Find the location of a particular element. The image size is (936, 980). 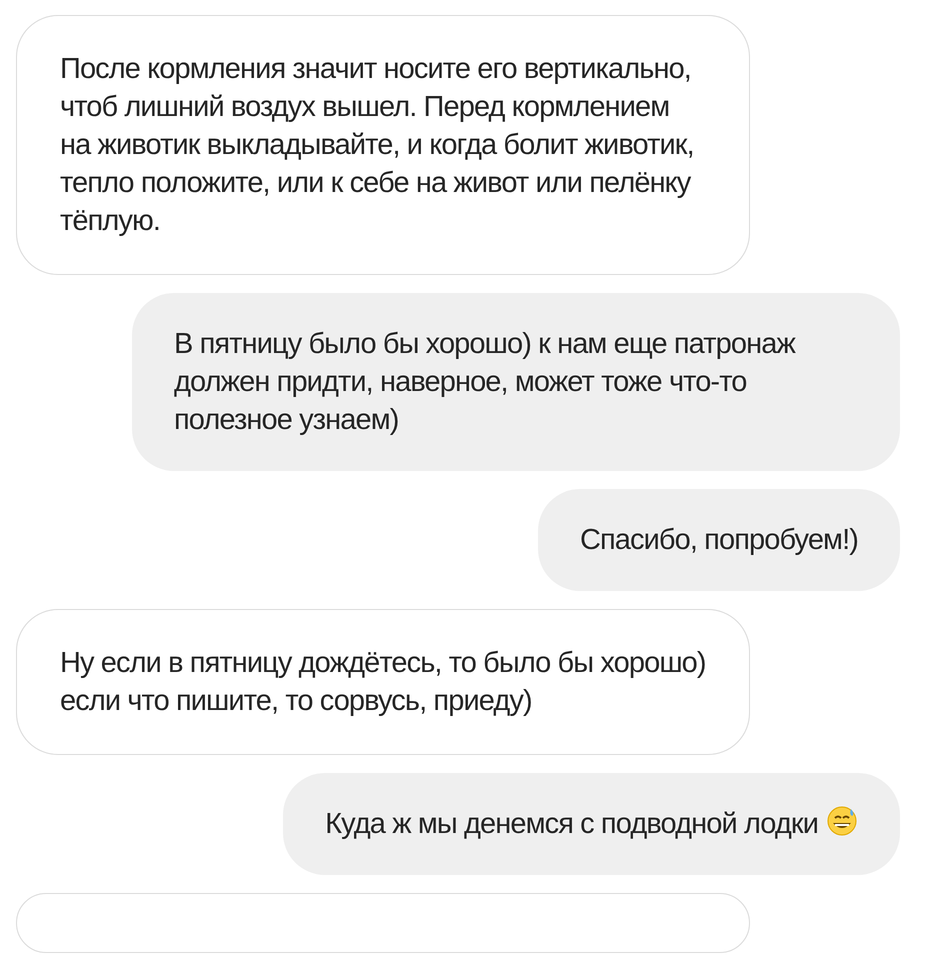

message-text: Куда ж мы денемся с подводной лодки is located at coordinates (591, 824).